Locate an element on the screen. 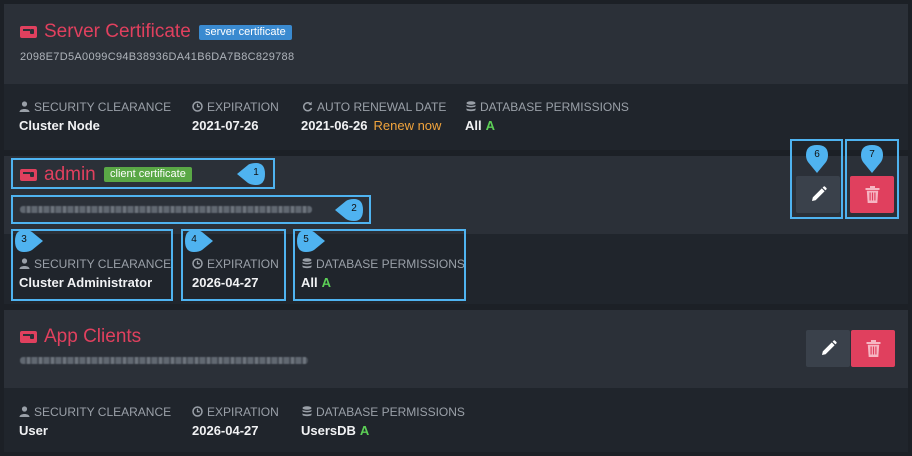 This screenshot has width=912, height=456. edit-app-clients-certificate-button is located at coordinates (828, 348).